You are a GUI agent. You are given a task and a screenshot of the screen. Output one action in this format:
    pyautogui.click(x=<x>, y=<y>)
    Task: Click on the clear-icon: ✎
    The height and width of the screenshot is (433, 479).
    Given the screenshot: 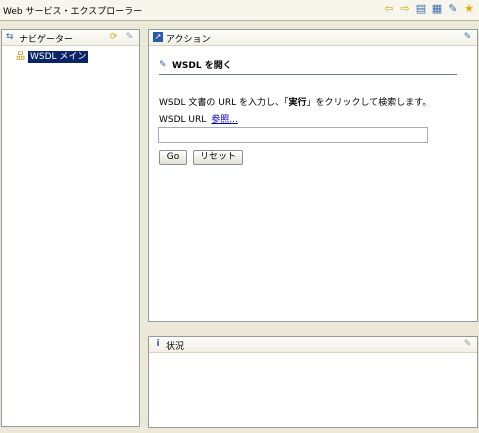 What is the action you would take?
    pyautogui.click(x=129, y=37)
    